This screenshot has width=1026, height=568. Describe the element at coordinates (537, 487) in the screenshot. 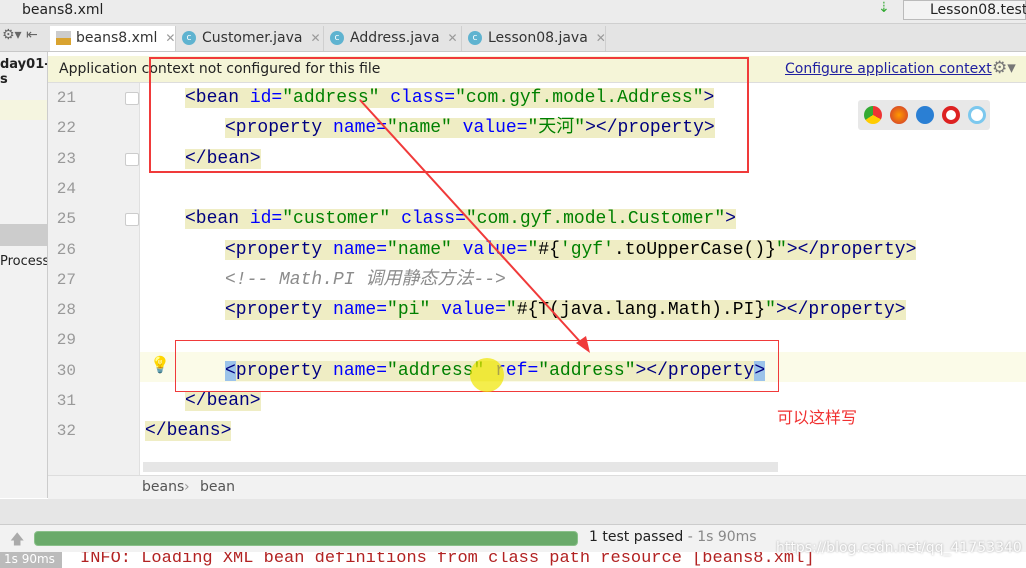

I see `xml-breadcrumb: beans › bean` at that location.